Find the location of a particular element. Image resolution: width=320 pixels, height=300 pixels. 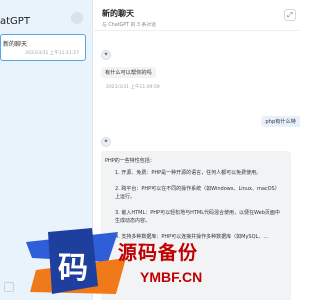

answer-intro: PHP的一些特性包括： is located at coordinates (130, 161).